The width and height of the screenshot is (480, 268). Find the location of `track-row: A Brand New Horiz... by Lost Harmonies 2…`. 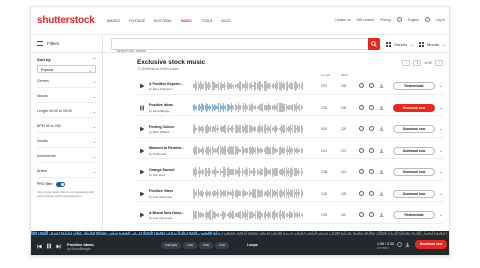

track-row: A Brand New Horiz... by Lost Harmonies 2… is located at coordinates (290, 215).